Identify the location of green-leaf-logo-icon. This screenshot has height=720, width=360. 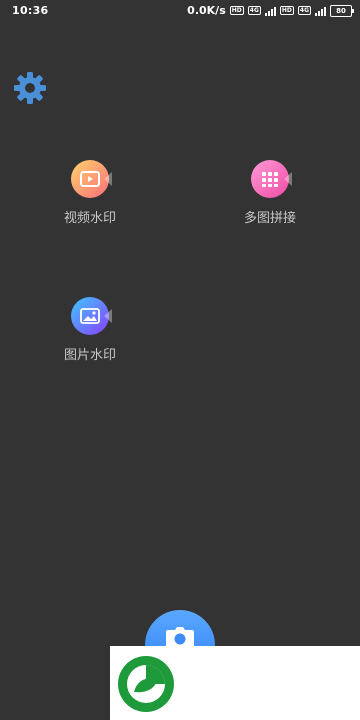
(146, 684).